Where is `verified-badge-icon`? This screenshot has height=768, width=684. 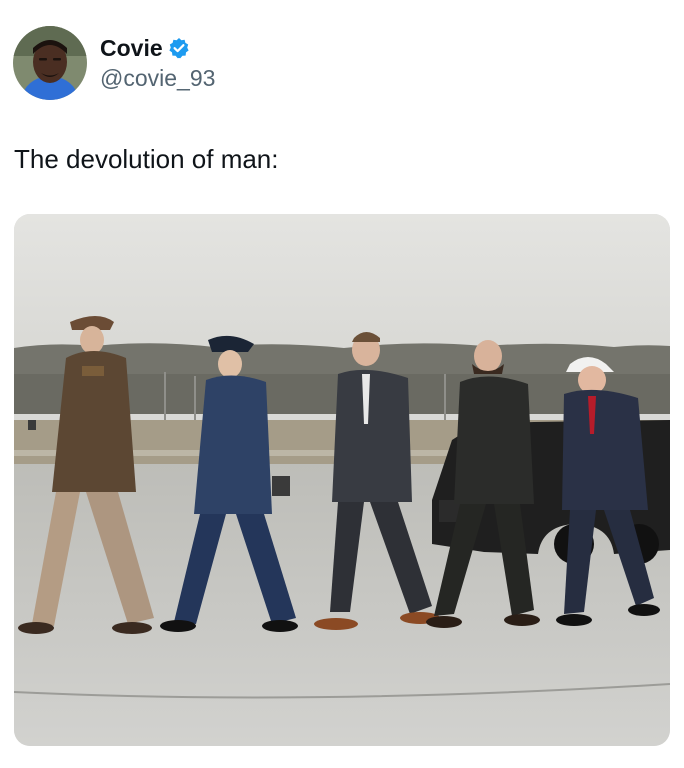
verified-badge-icon is located at coordinates (179, 48).